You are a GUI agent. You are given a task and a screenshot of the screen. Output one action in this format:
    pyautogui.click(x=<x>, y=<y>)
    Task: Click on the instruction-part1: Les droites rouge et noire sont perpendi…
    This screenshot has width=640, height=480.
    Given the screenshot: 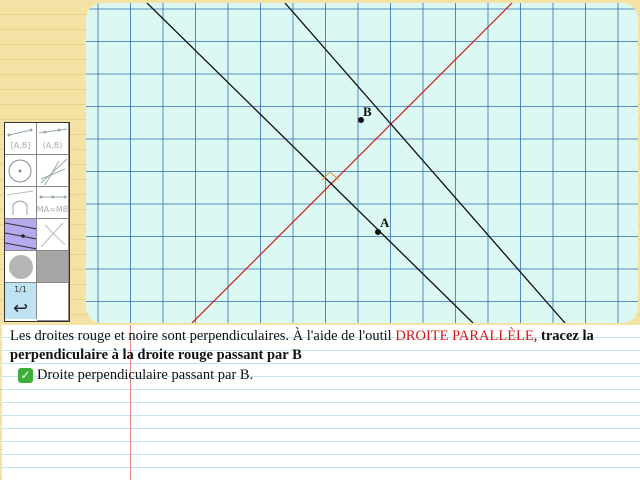 What is the action you would take?
    pyautogui.click(x=203, y=336)
    